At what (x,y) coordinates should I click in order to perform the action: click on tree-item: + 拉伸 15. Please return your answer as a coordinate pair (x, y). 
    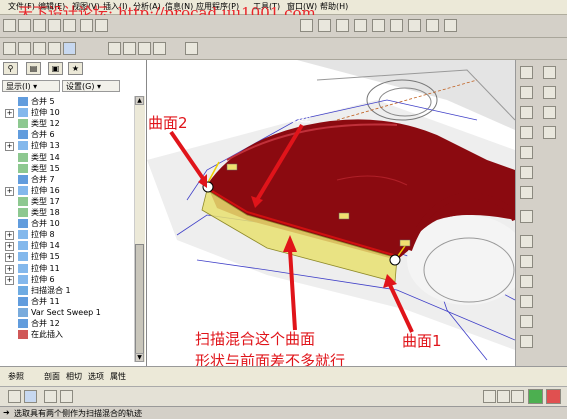
    Looking at the image, I should click on (67, 257).